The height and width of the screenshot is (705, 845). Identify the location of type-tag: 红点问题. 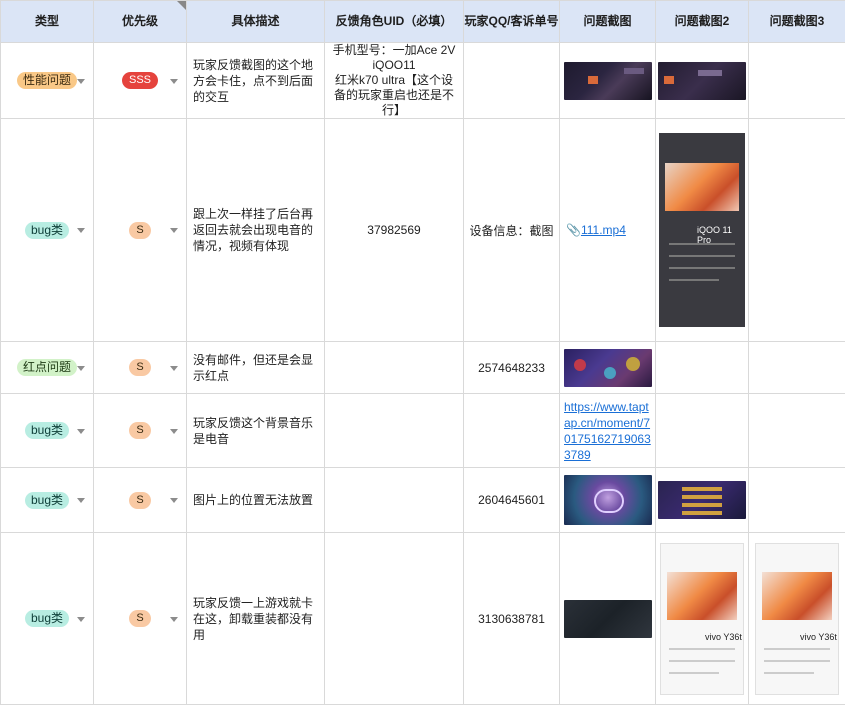
(47, 367).